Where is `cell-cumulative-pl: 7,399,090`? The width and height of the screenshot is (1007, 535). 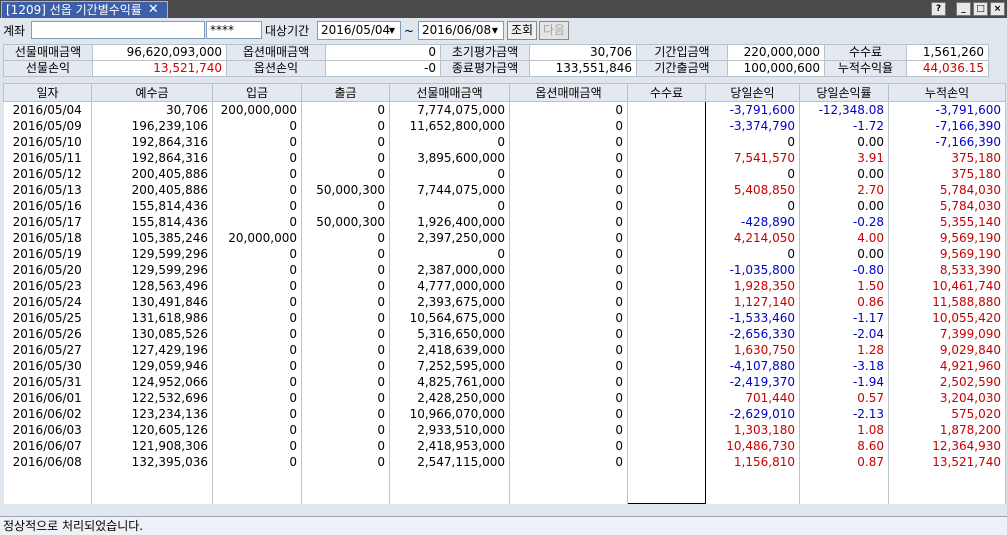
cell-cumulative-pl: 7,399,090 is located at coordinates (947, 334).